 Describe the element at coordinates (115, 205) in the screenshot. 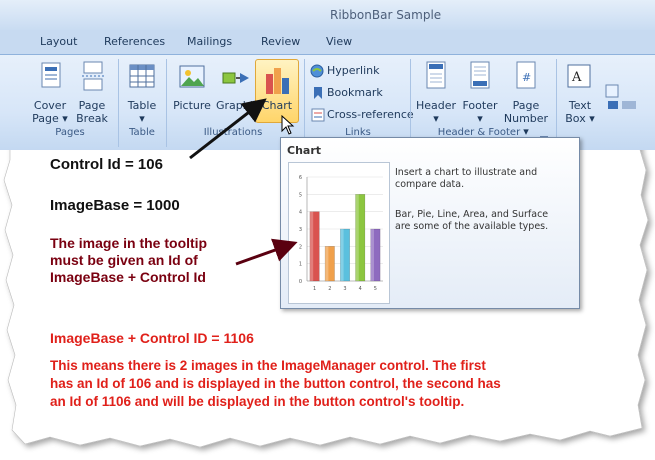

I see `image-base-note: ImageBase = 1000` at that location.